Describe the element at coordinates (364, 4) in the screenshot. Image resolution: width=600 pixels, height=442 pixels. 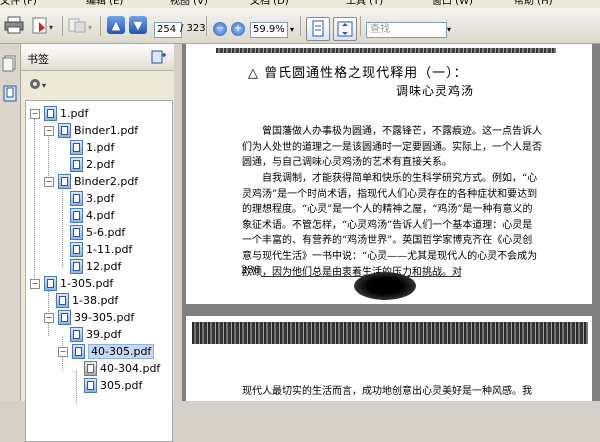
I see `menu-tools: 工具 (T)` at that location.